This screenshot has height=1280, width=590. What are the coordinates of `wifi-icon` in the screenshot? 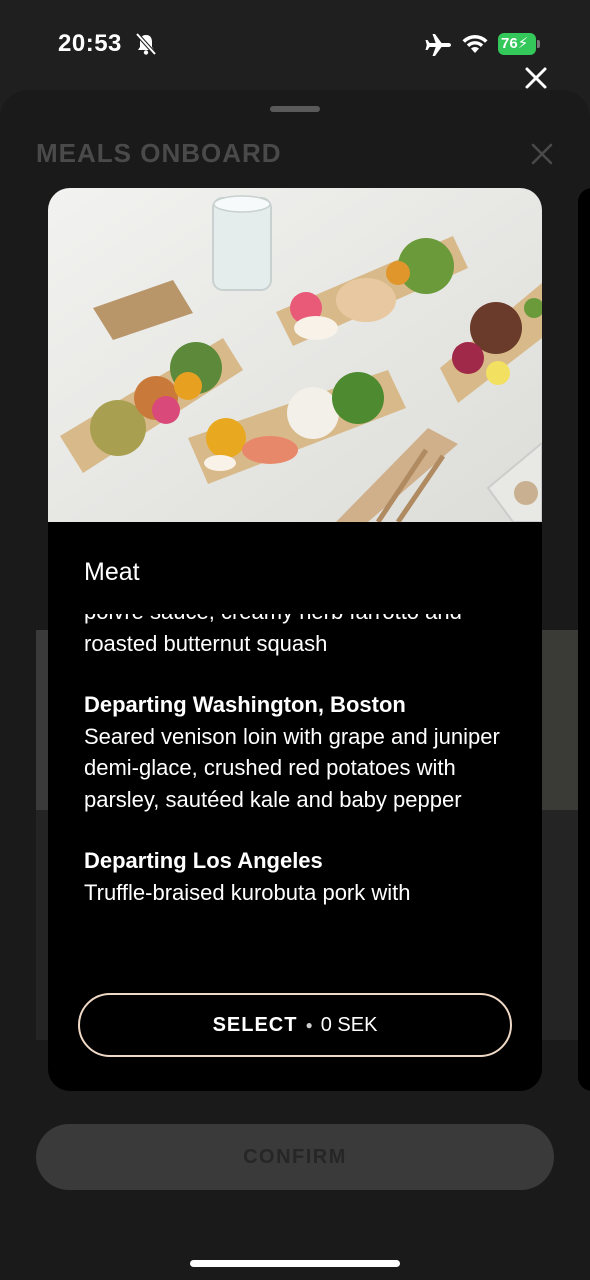 It's located at (475, 43).